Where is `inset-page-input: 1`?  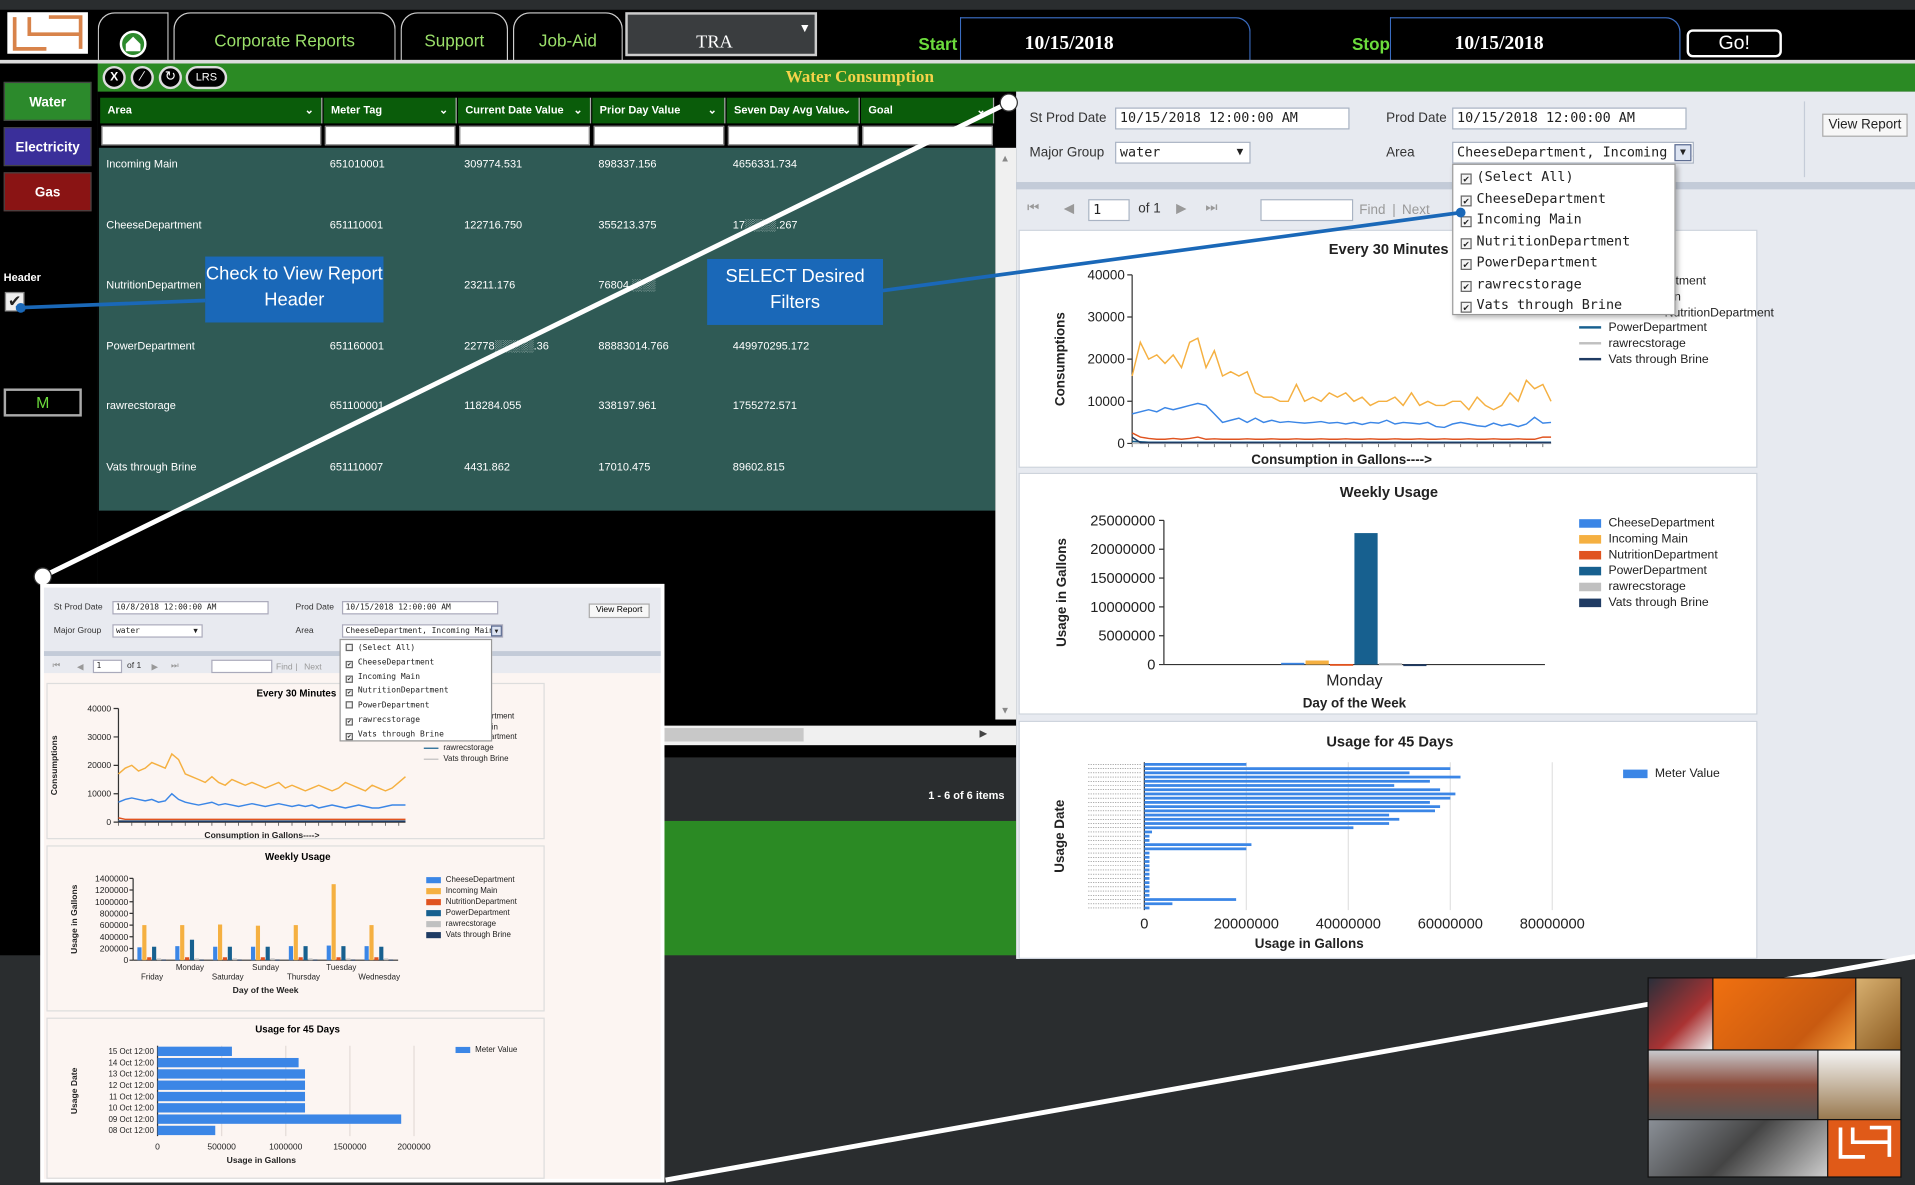 inset-page-input: 1 is located at coordinates (107, 666).